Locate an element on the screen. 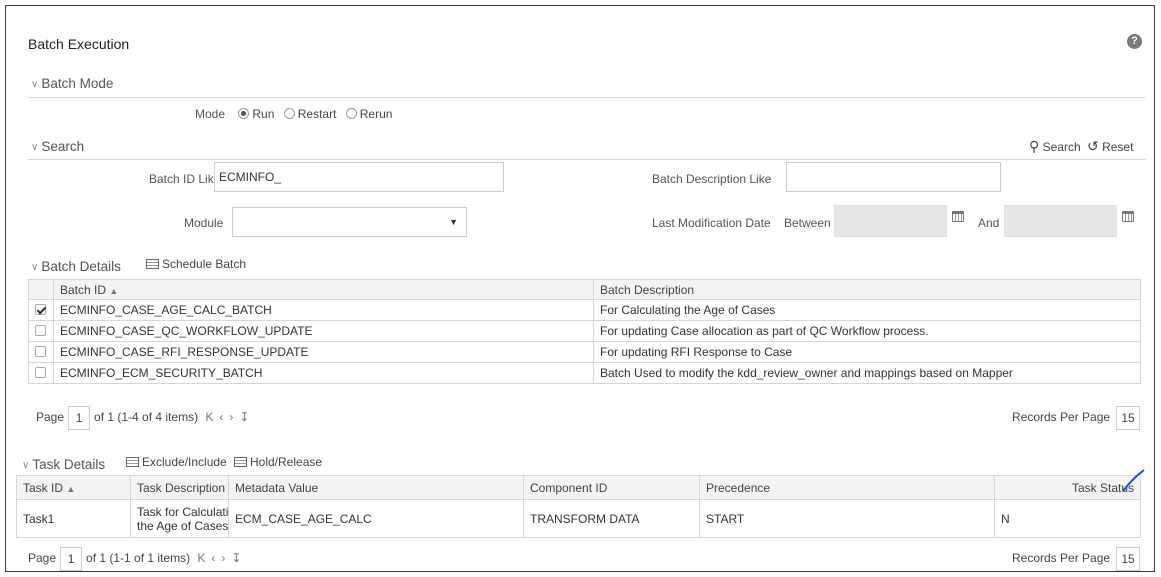 The image size is (1161, 577). task-pager: Page 1 of 1 (1-1 of 1 items) K‹›↧ is located at coordinates (137, 559).